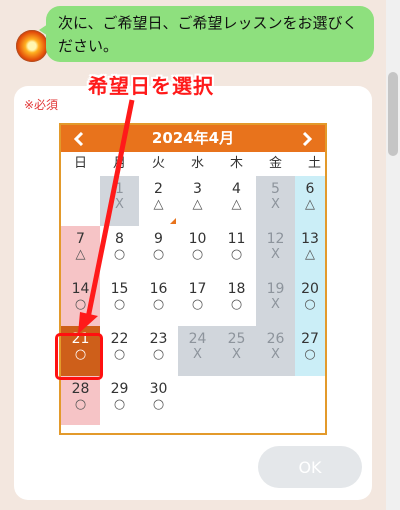 Image resolution: width=400 pixels, height=510 pixels. I want to click on day-number: 2, so click(158, 189).